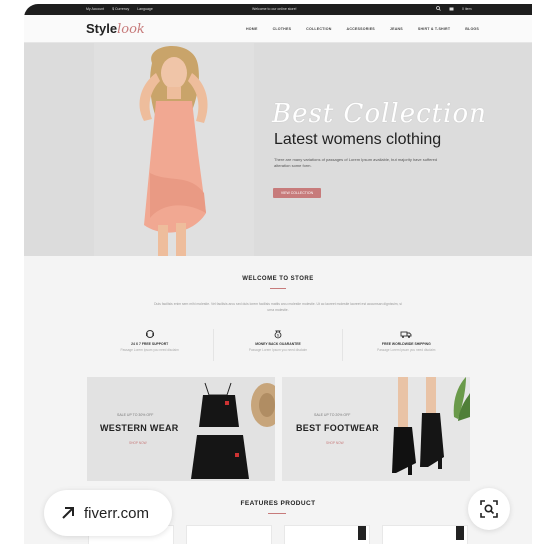 The width and height of the screenshot is (538, 544). I want to click on hero-model-image, so click(174, 149).